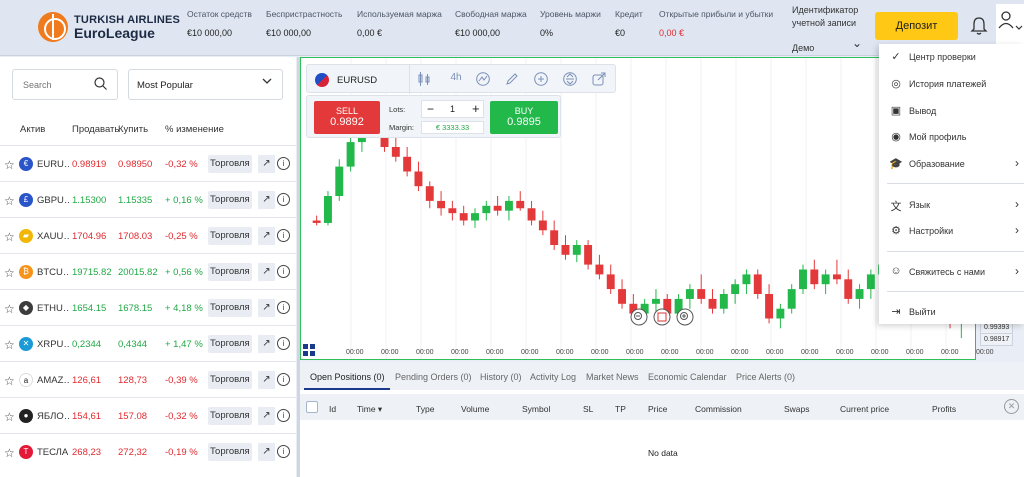  Describe the element at coordinates (951, 111) in the screenshot. I see `menu-item: ▣ Вывод` at that location.